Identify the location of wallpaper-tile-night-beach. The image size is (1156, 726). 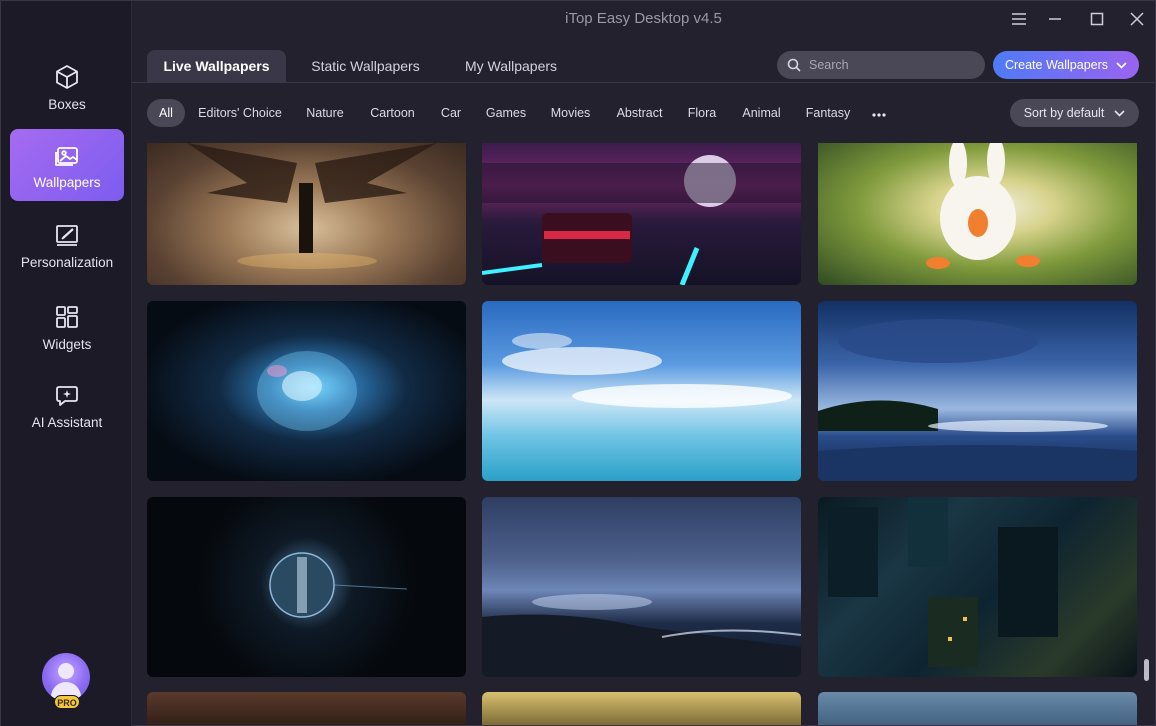
(977, 391).